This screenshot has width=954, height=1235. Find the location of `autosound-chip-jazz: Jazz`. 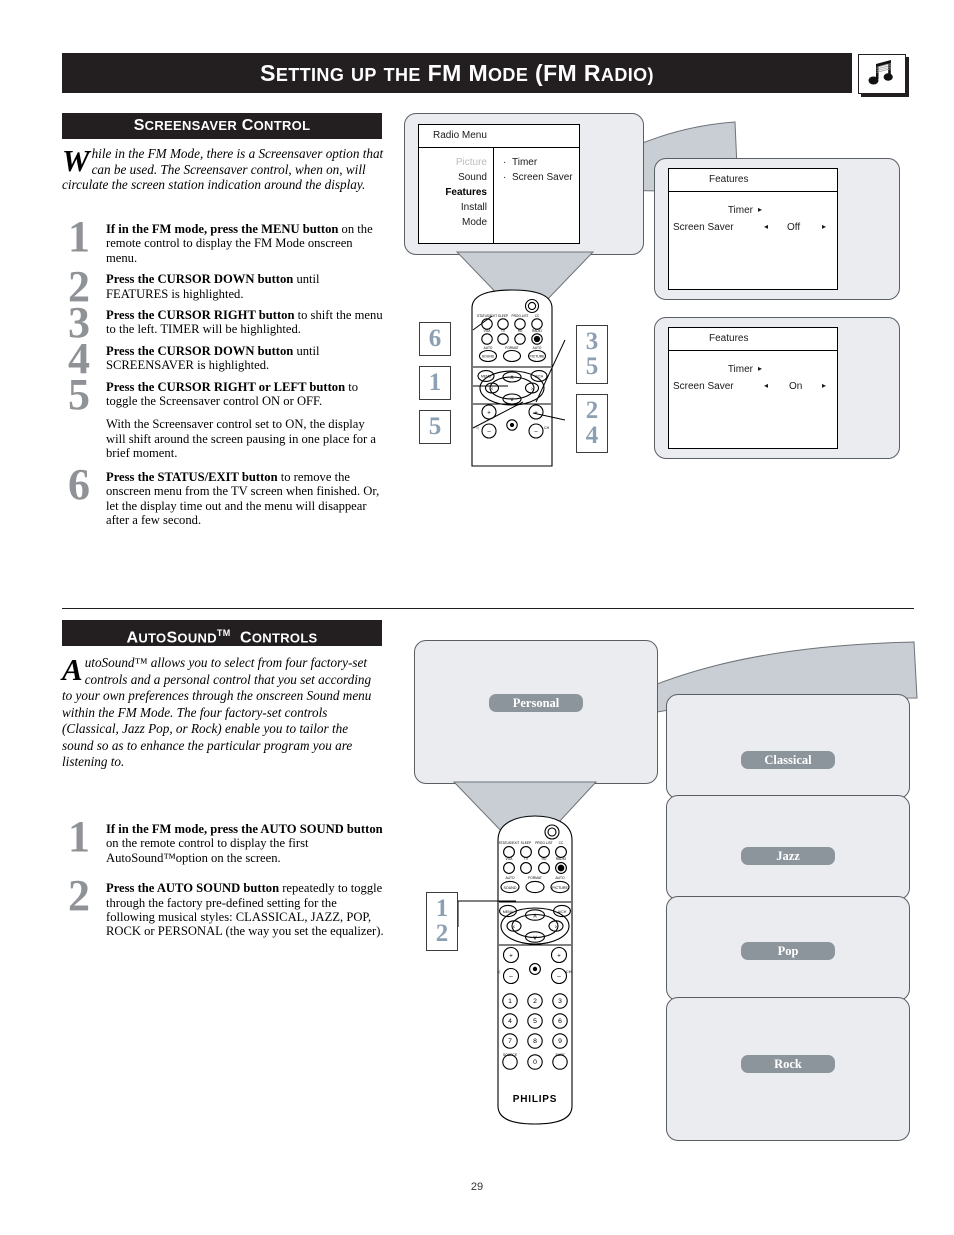

autosound-chip-jazz: Jazz is located at coordinates (788, 856).